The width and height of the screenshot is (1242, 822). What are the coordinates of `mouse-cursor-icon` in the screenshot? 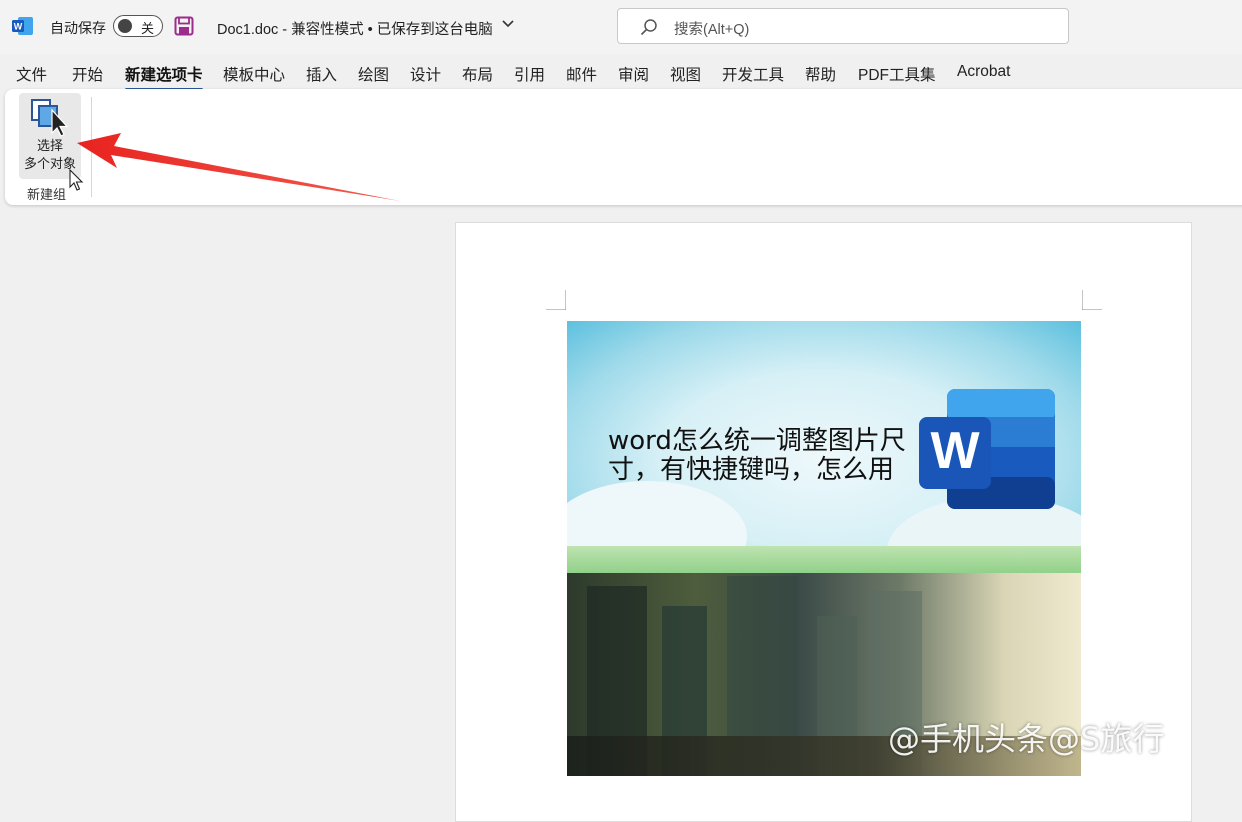 It's located at (76, 180).